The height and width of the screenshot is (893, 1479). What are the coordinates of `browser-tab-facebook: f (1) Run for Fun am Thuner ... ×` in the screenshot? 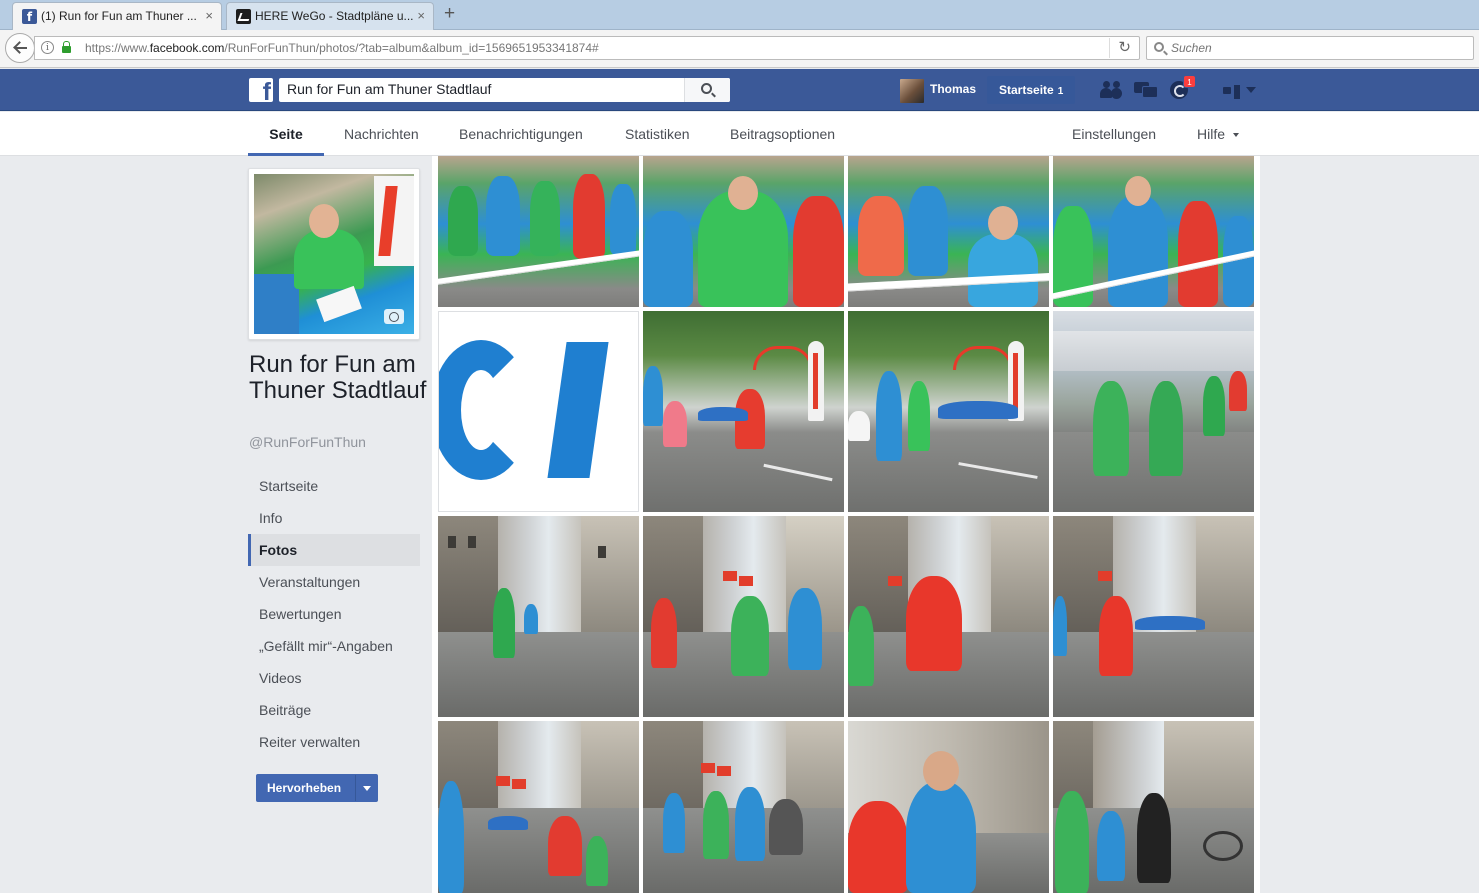 It's located at (117, 16).